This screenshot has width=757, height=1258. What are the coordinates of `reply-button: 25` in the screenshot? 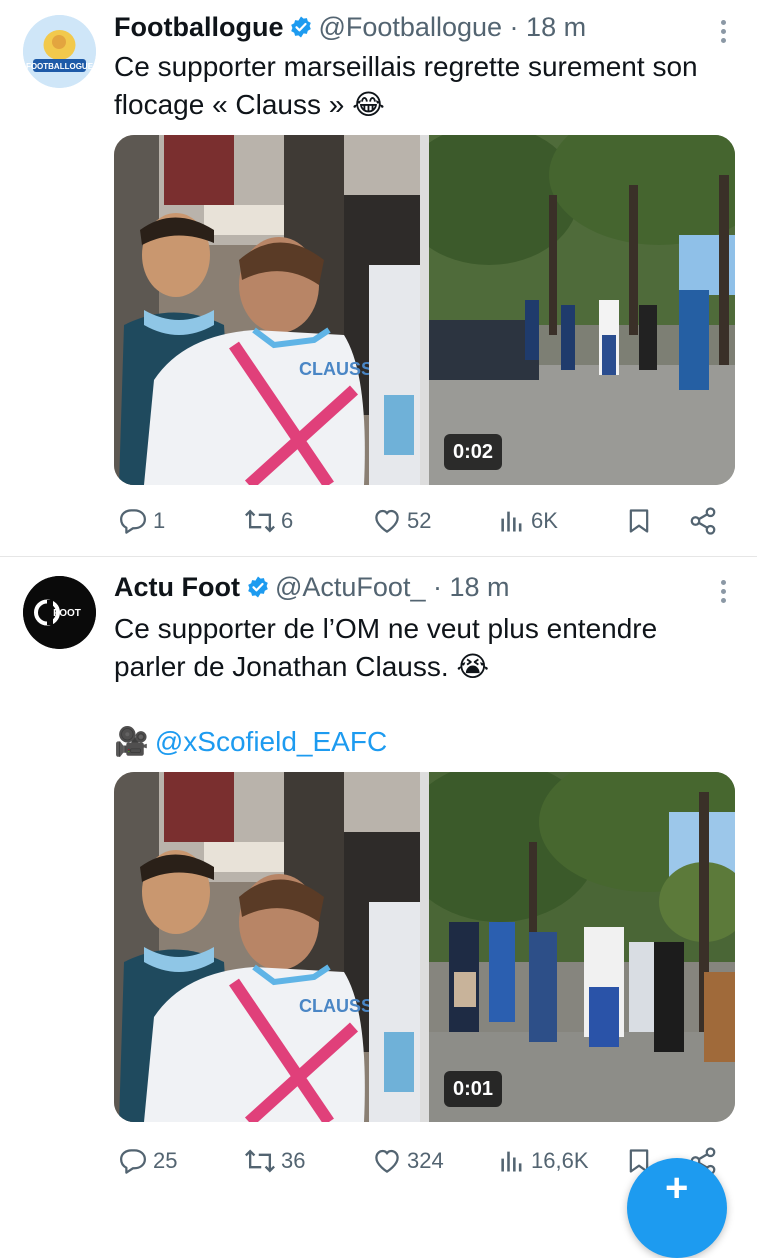 It's located at (147, 1161).